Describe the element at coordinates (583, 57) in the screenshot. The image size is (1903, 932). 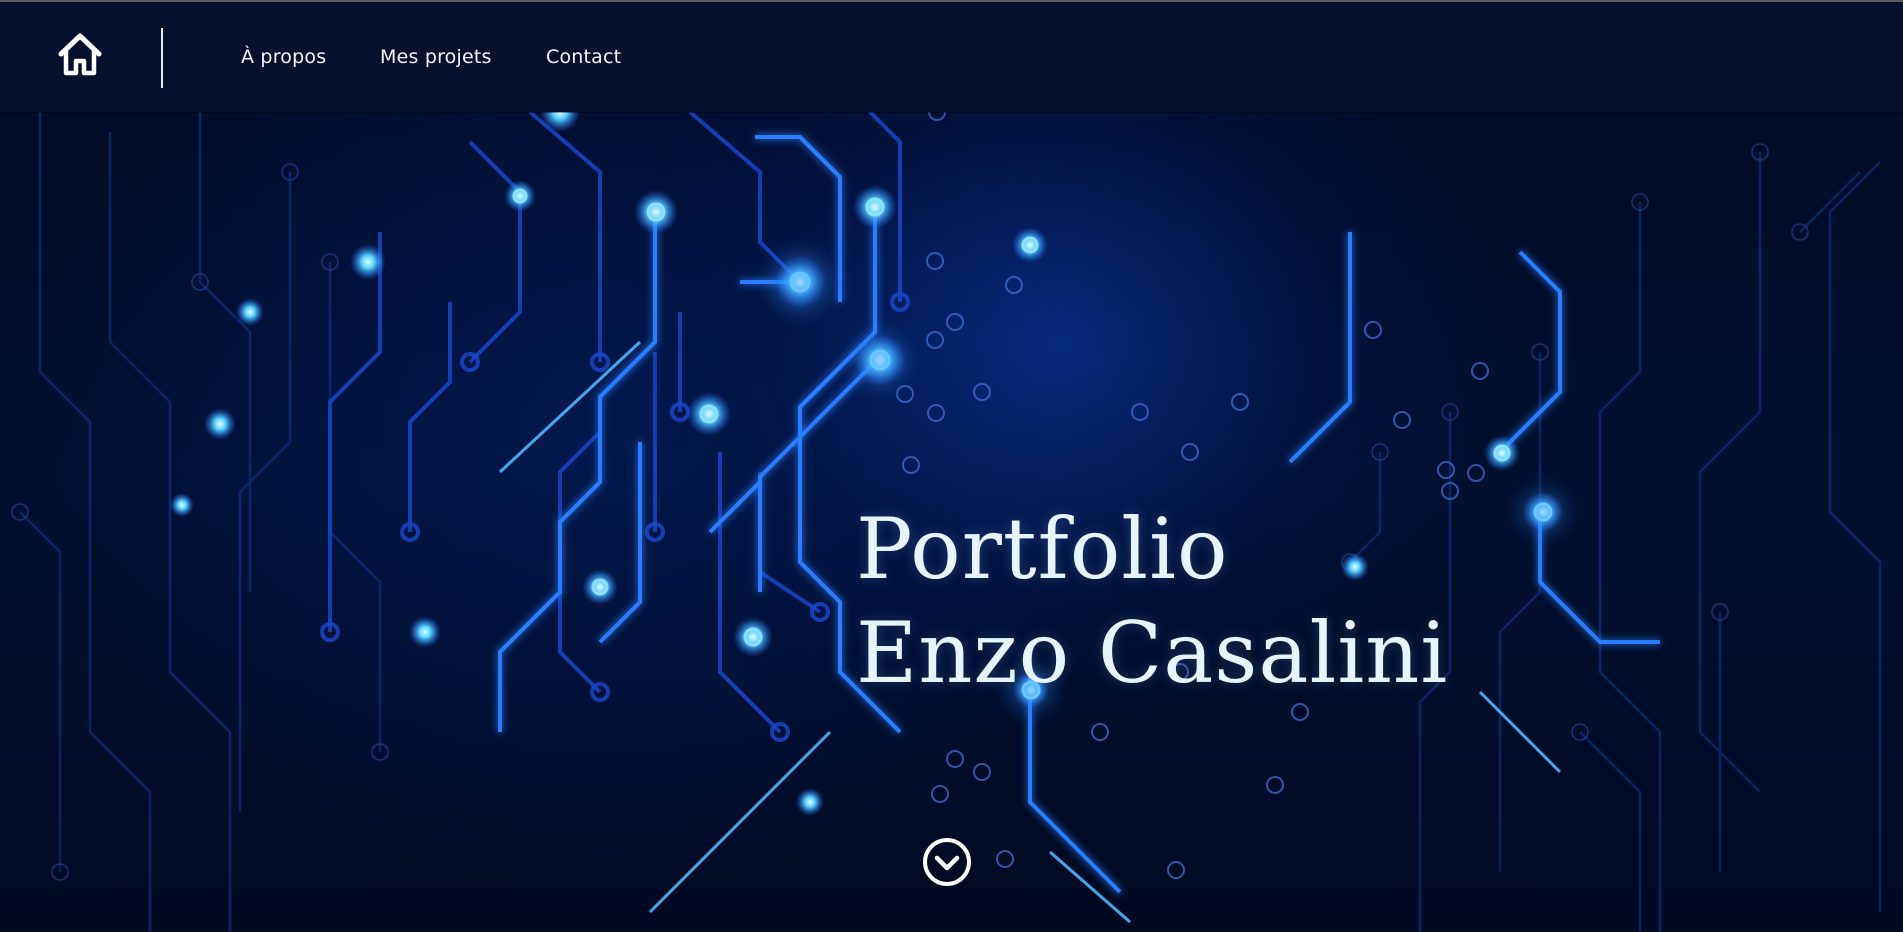
I see `nav-link-contact: Contact` at that location.